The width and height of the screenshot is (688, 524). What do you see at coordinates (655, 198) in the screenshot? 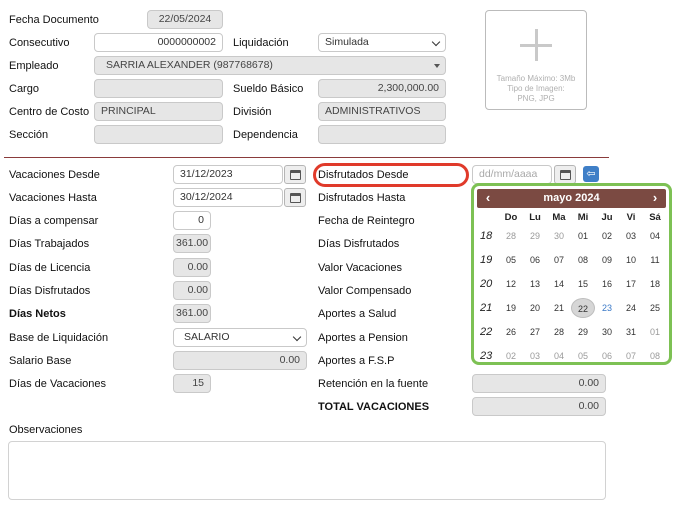
I see `chevron-right-icon: ›` at bounding box center [655, 198].